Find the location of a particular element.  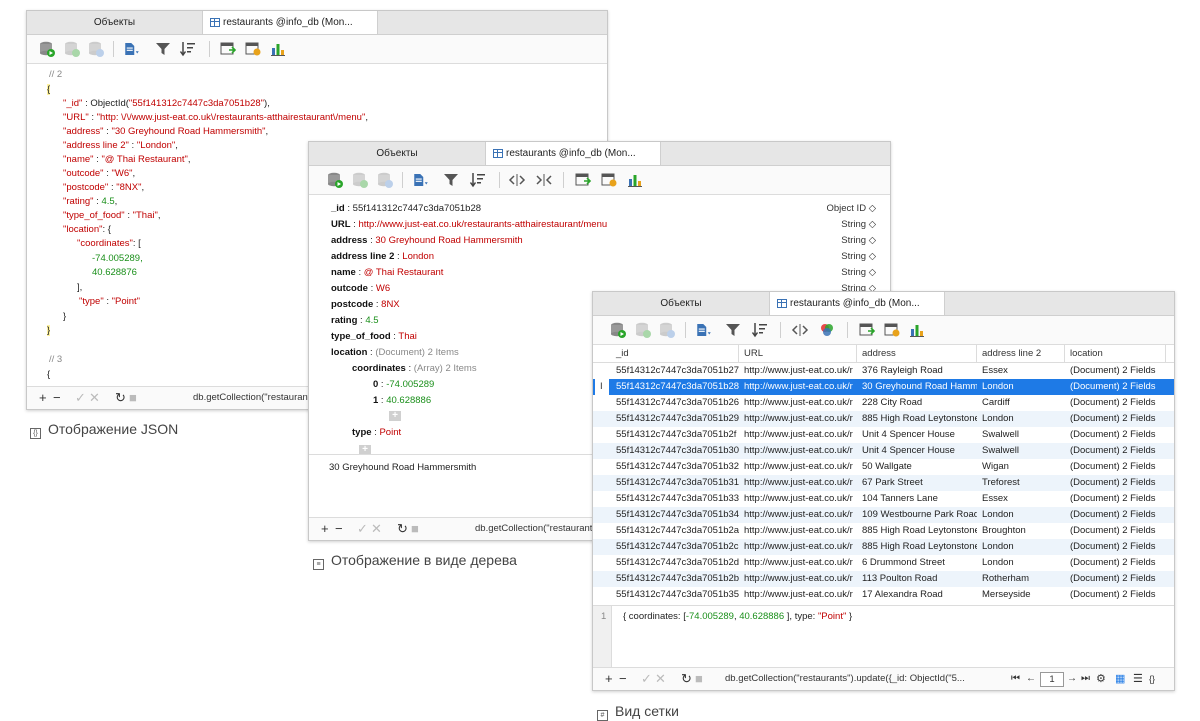

cell-id: 55f14312c7447c3da7051b2d is located at coordinates (675, 563).